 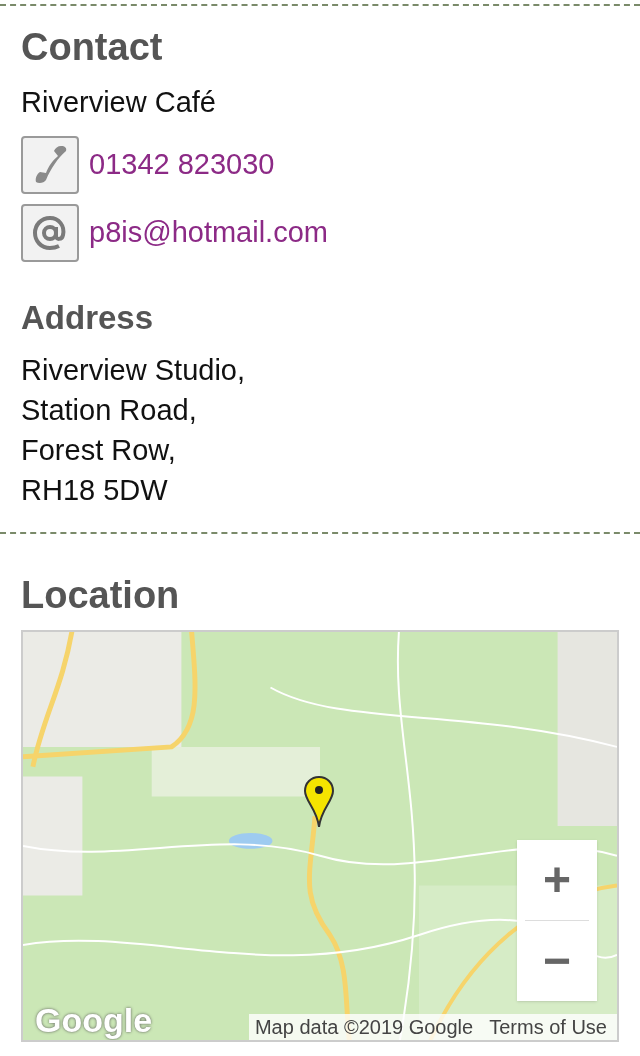 What do you see at coordinates (134, 370) in the screenshot?
I see `address-line: Riverview Studio,` at bounding box center [134, 370].